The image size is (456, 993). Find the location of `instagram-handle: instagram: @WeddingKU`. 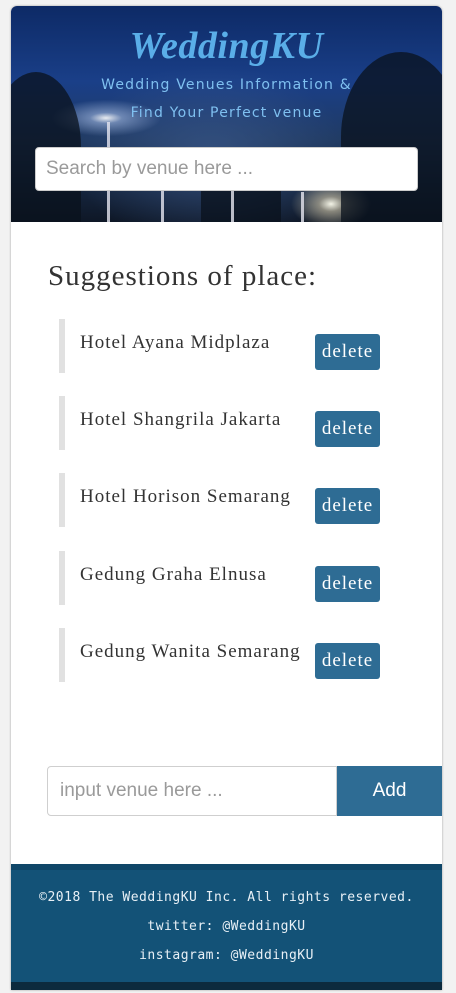

instagram-handle: instagram: @WeddingKU is located at coordinates (226, 955).